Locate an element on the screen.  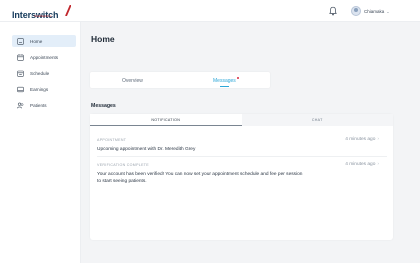
message-tabs: NOTIFICATION CHAT is located at coordinates (241, 120).